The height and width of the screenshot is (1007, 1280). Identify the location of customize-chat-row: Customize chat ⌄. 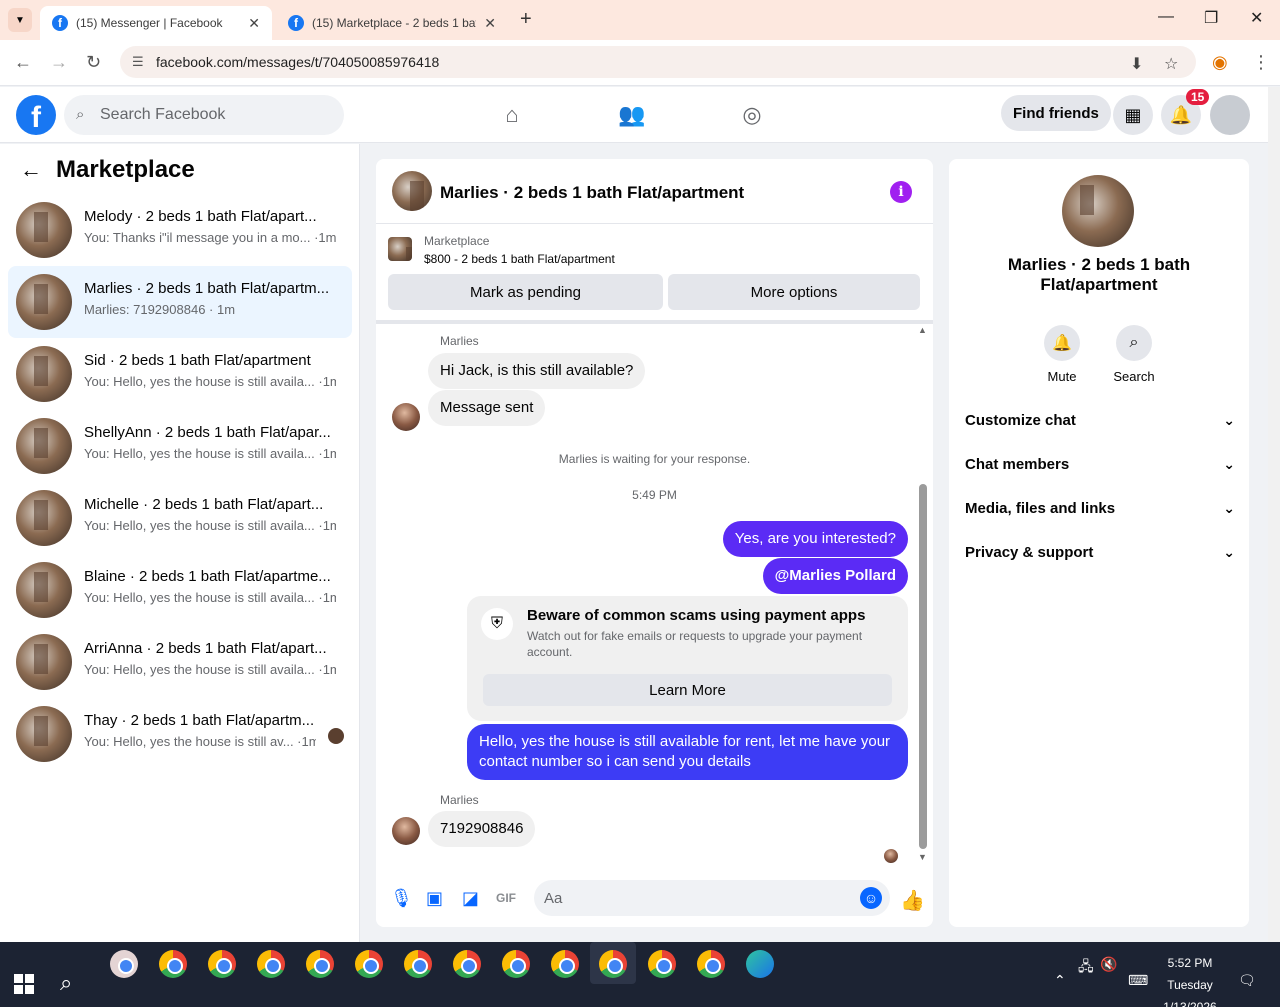
(1100, 420).